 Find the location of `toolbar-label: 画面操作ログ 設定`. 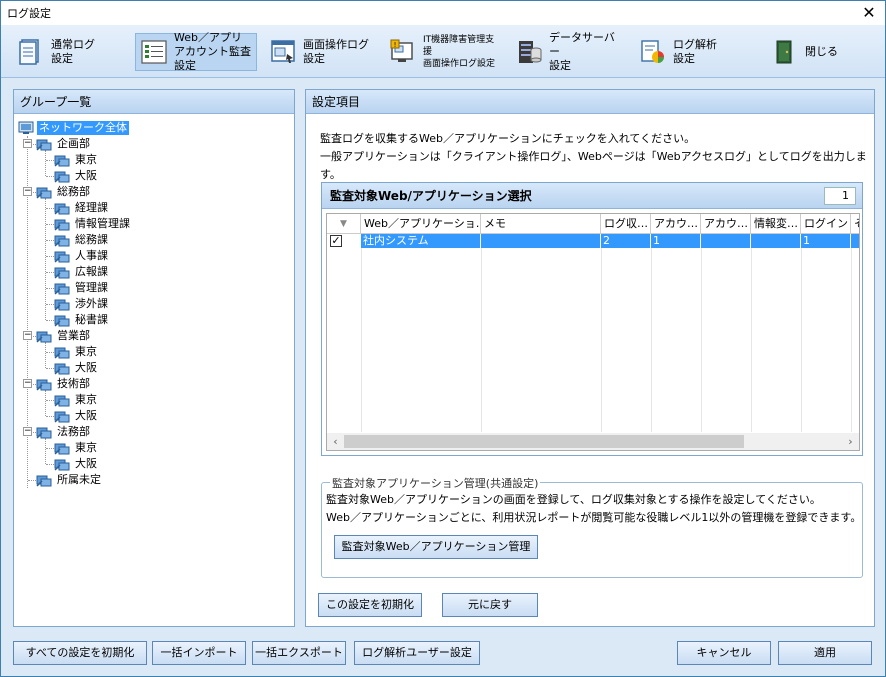

toolbar-label: 画面操作ログ 設定 is located at coordinates (336, 51).